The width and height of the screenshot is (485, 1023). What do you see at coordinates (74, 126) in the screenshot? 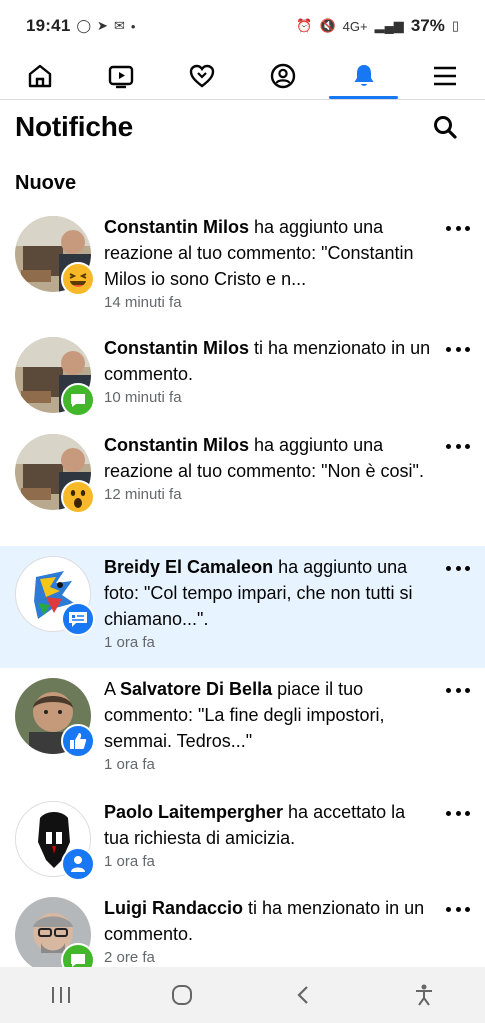
I see `page-title: Notifiche` at bounding box center [74, 126].